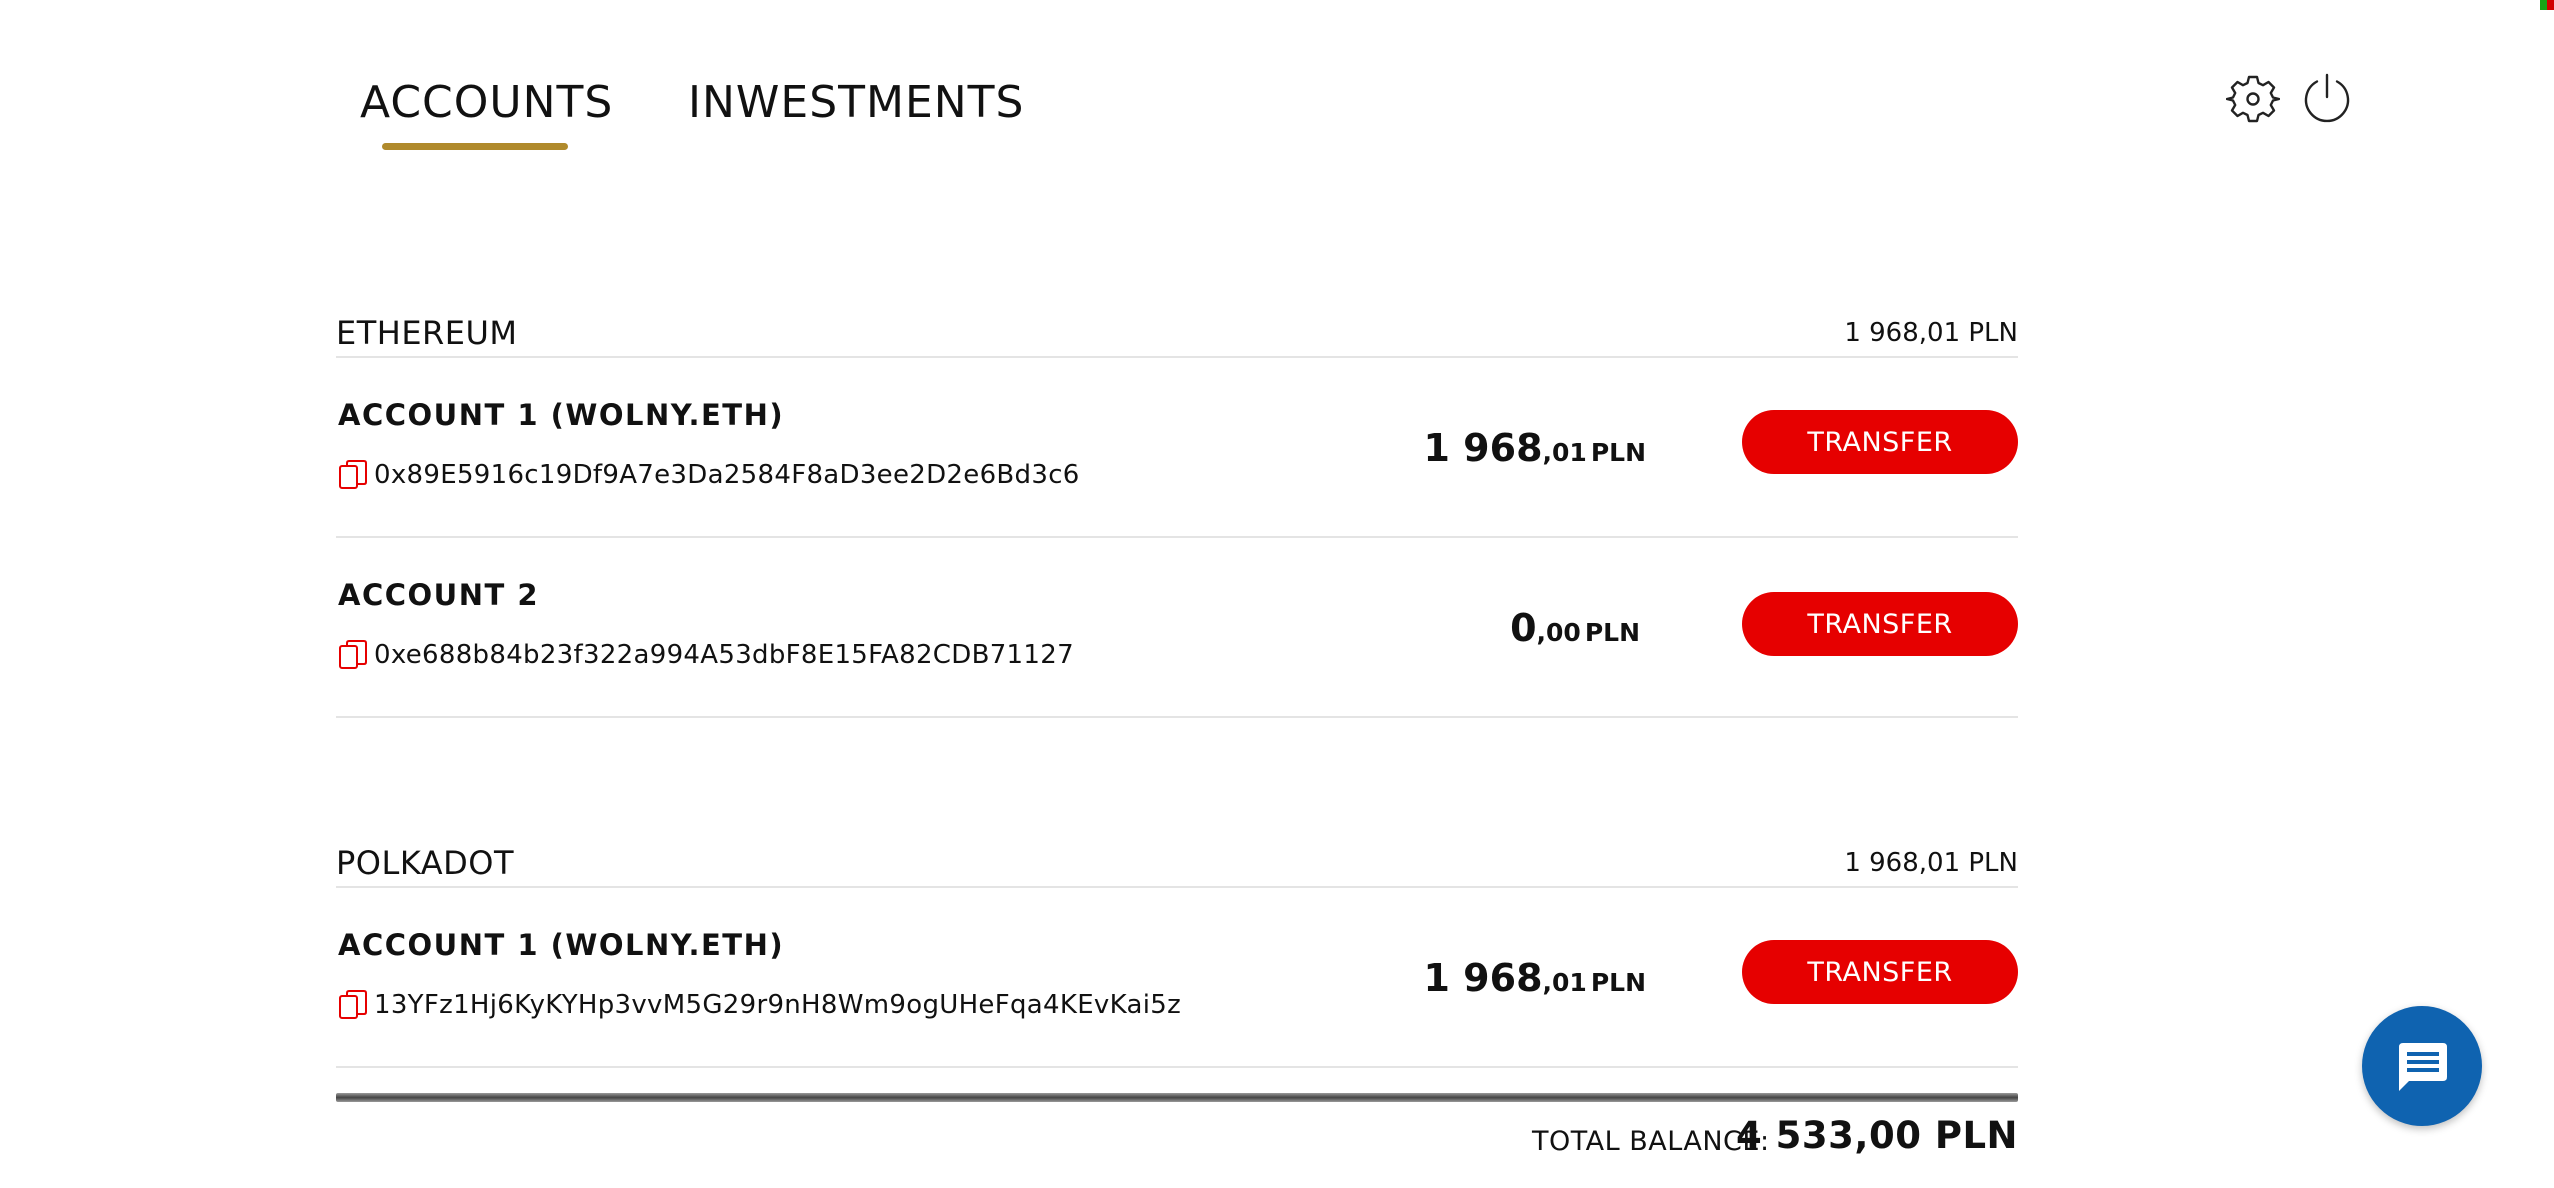 The height and width of the screenshot is (1188, 2554). What do you see at coordinates (2543, 5) in the screenshot?
I see `corner-indicator-green` at bounding box center [2543, 5].